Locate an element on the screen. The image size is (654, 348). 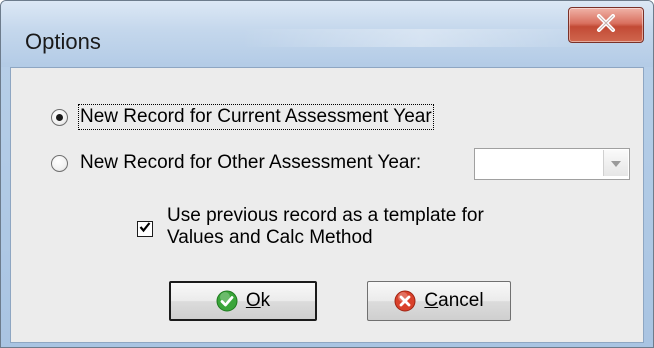
close-icon is located at coordinates (606, 25).